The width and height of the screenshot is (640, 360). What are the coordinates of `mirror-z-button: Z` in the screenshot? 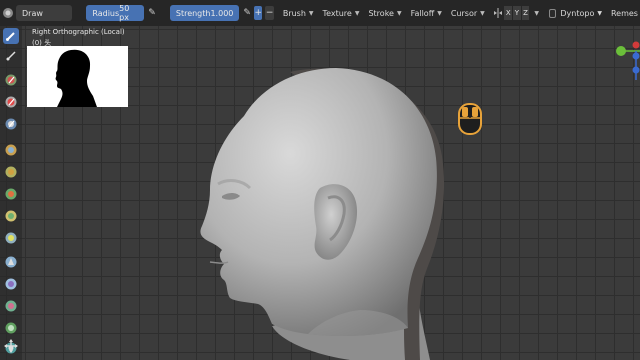 It's located at (525, 13).